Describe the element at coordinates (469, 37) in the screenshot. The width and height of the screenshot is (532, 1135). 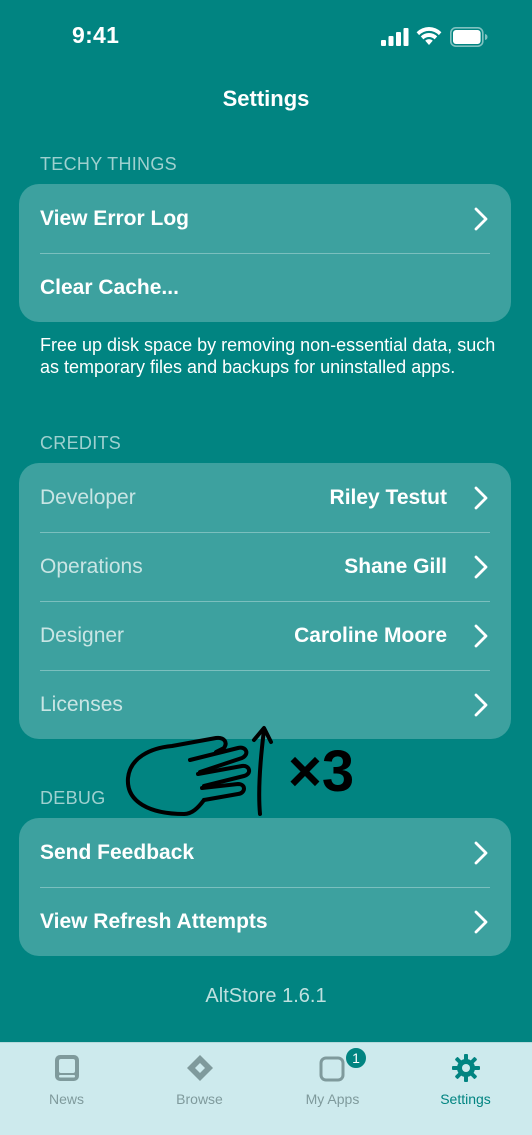
I see `battery-icon` at that location.